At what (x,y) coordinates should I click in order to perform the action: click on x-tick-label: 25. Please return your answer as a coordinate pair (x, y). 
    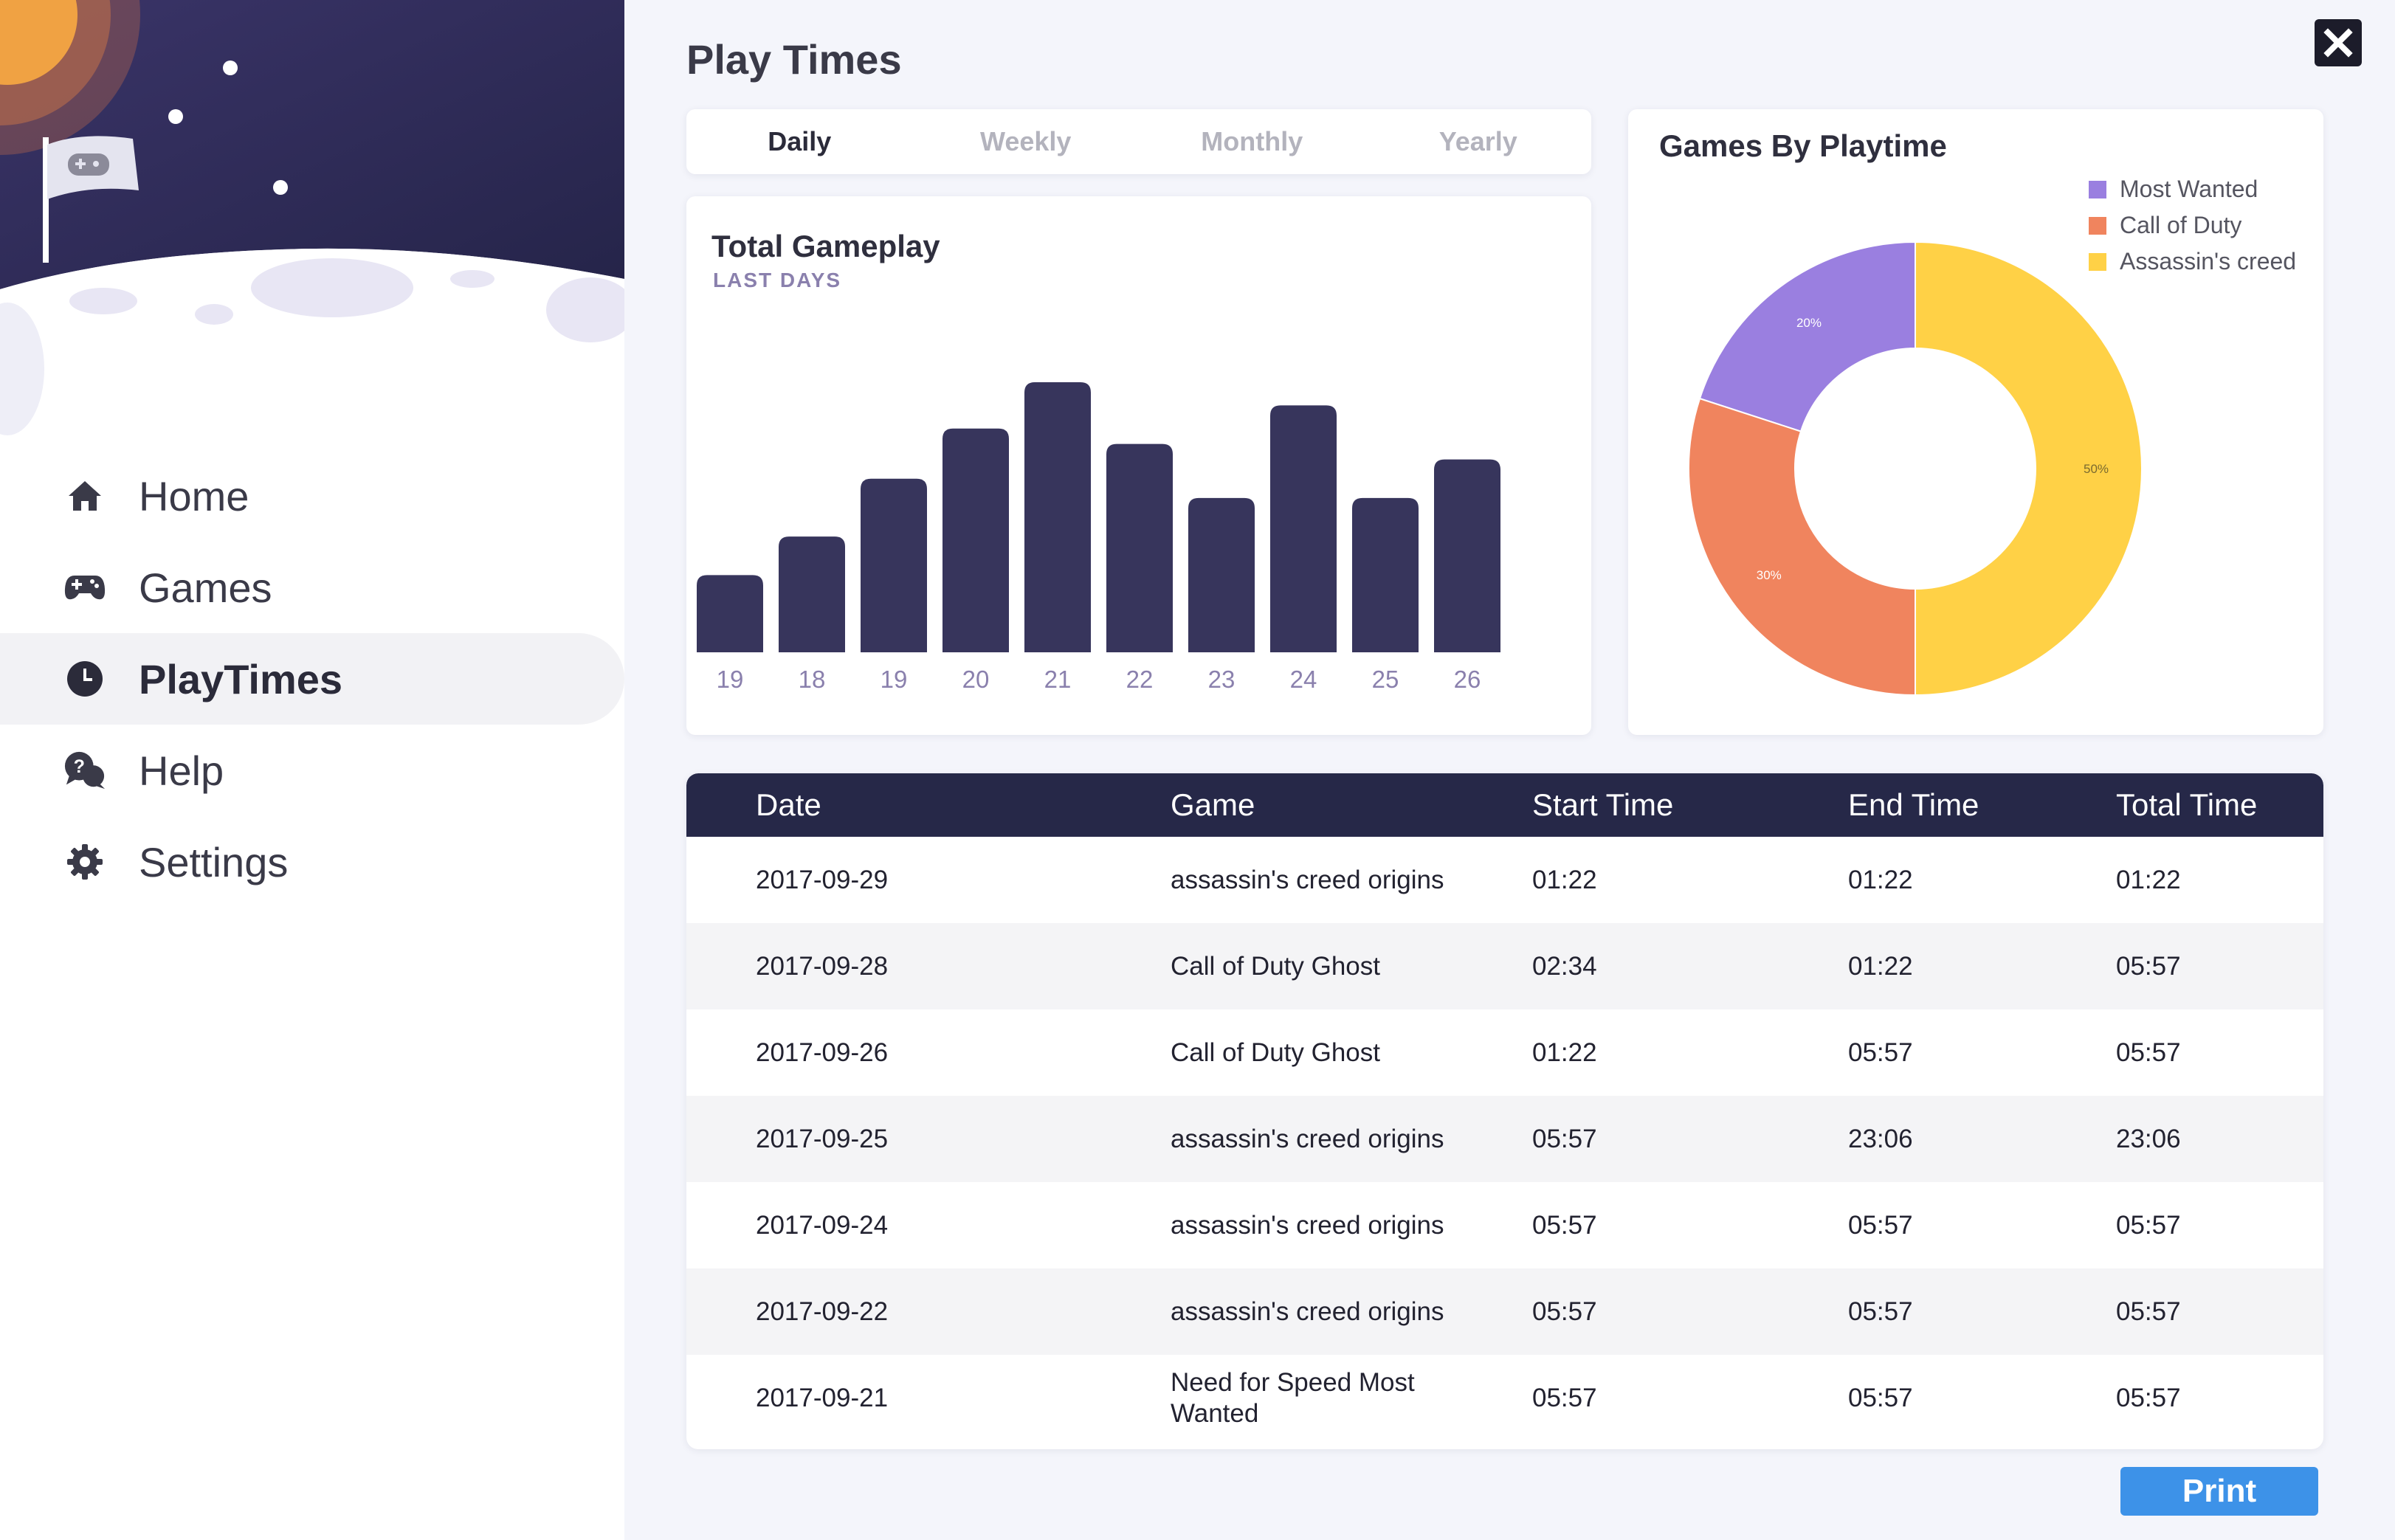
    Looking at the image, I should click on (1385, 679).